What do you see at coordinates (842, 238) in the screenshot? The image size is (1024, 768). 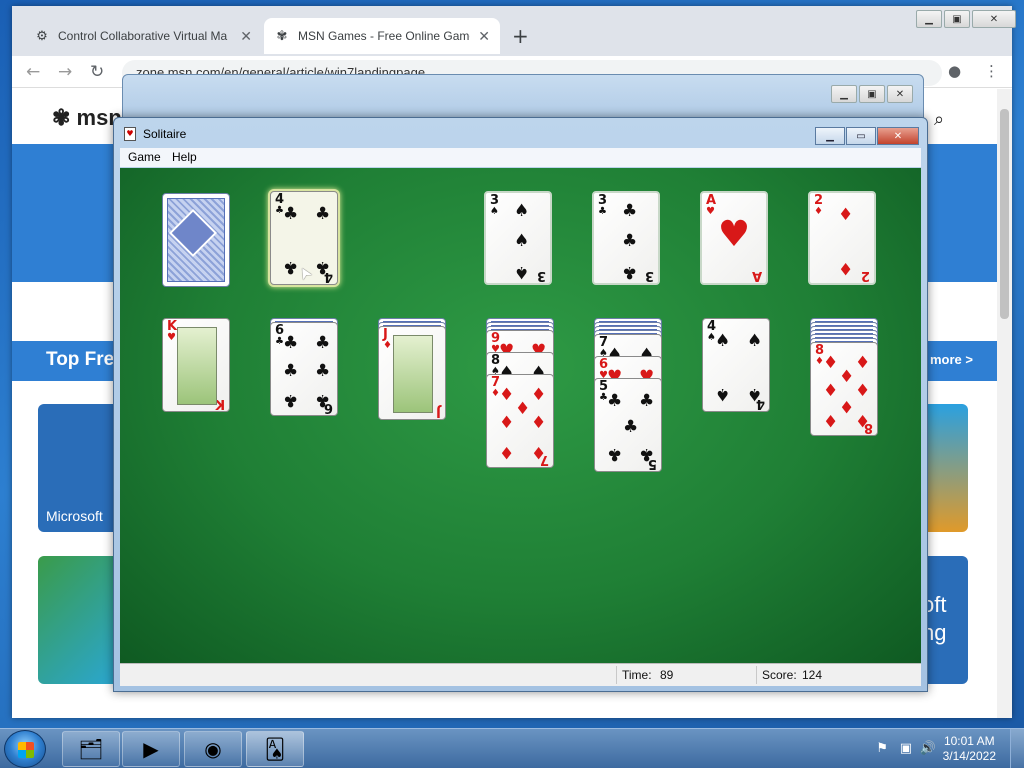 I see `foundation-4: 2 ♦ 2 ♦ ♦` at bounding box center [842, 238].